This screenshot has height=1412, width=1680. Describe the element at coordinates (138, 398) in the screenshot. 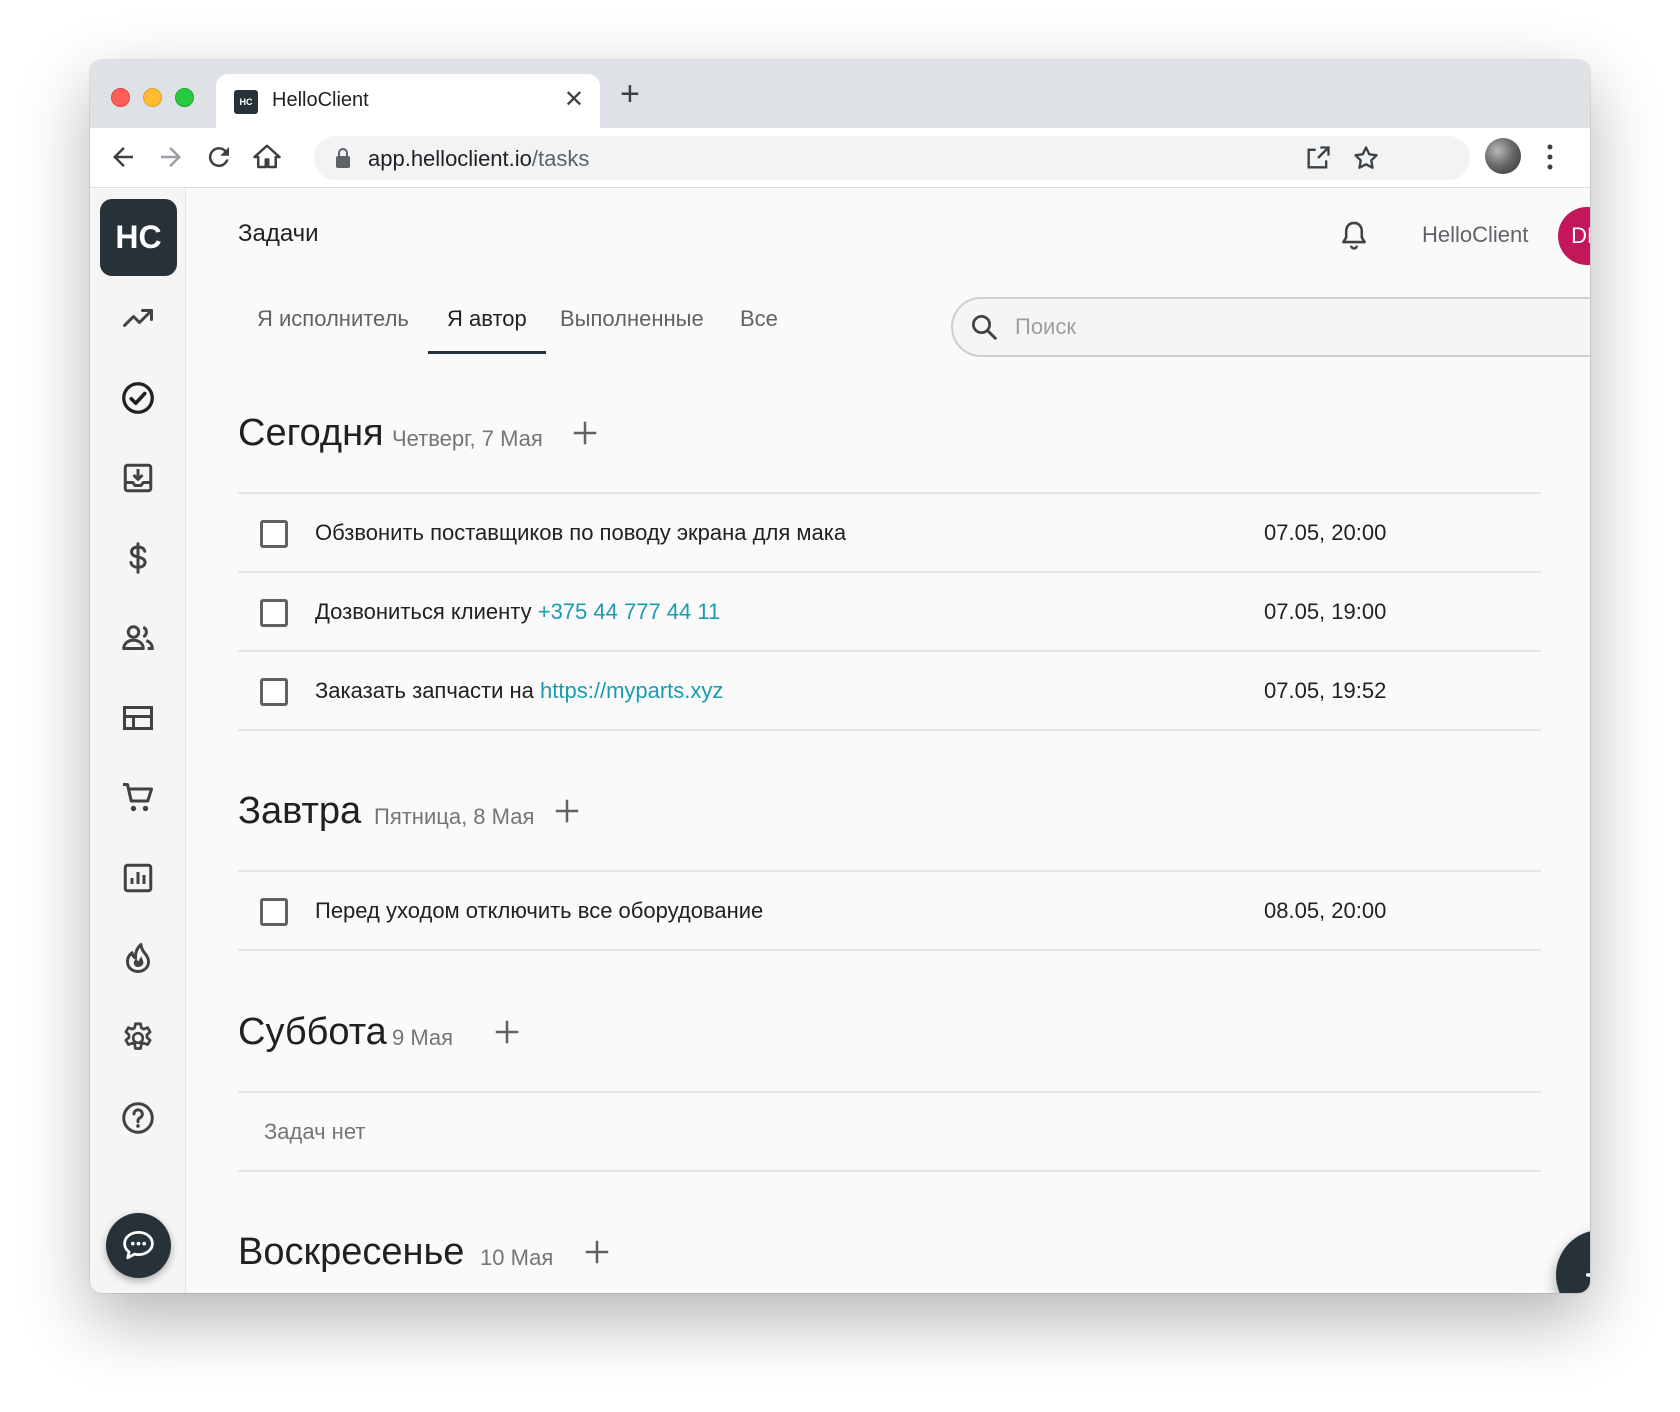

I see `check-circle-icon` at that location.